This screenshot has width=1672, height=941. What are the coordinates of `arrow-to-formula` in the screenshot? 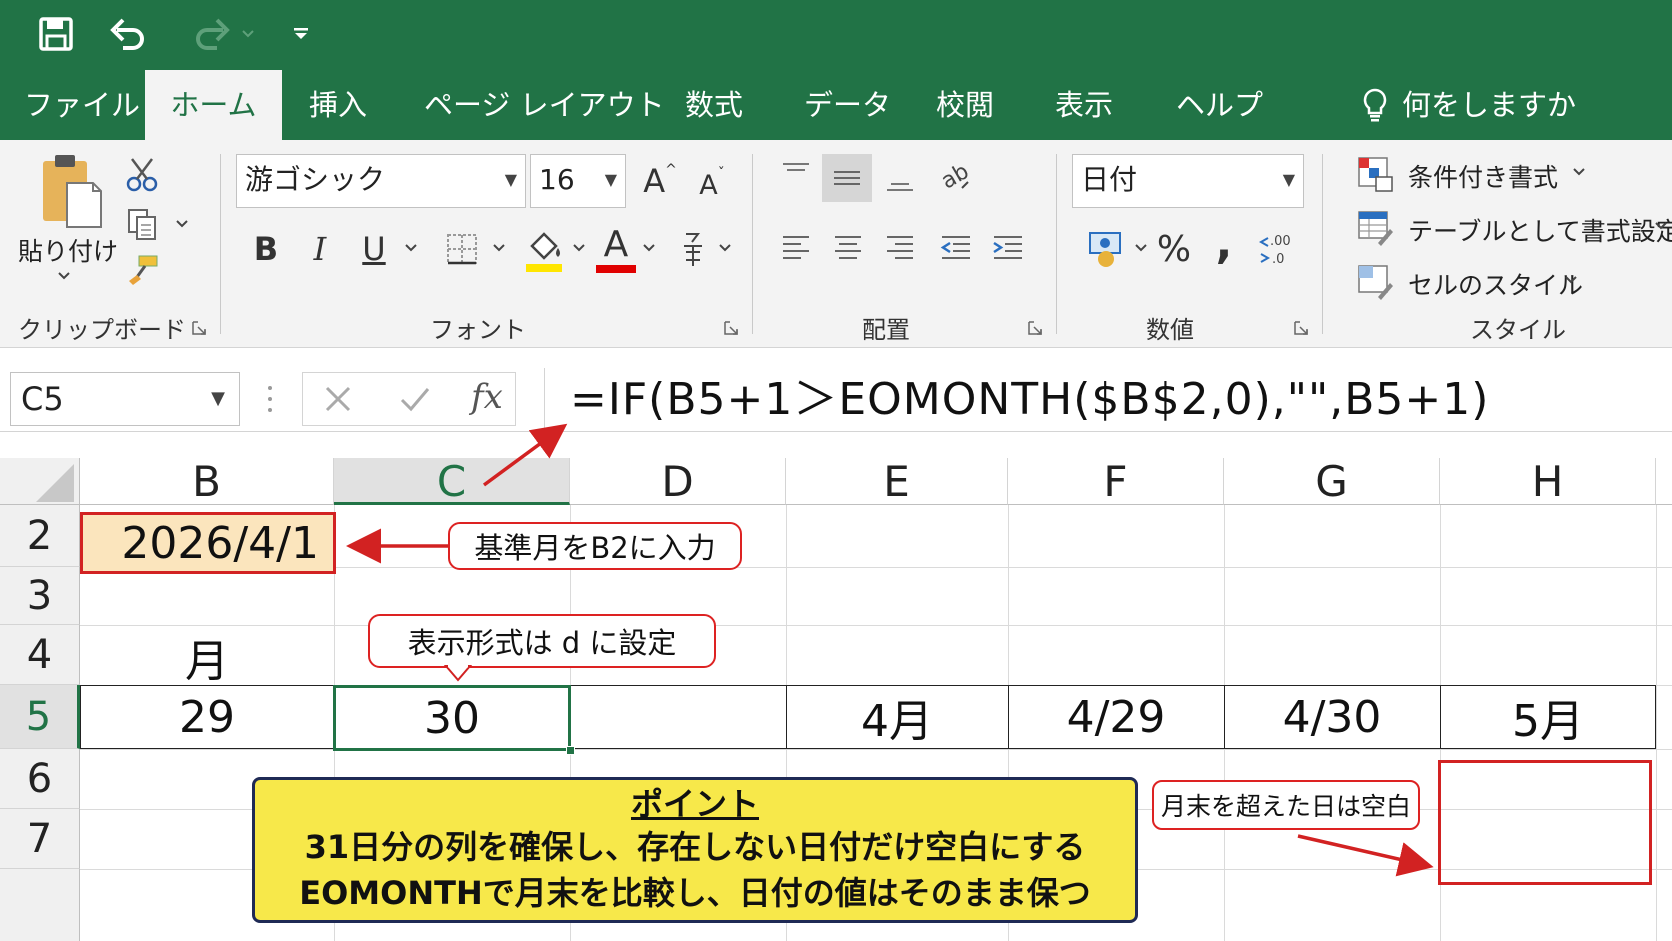 It's located at (525, 455).